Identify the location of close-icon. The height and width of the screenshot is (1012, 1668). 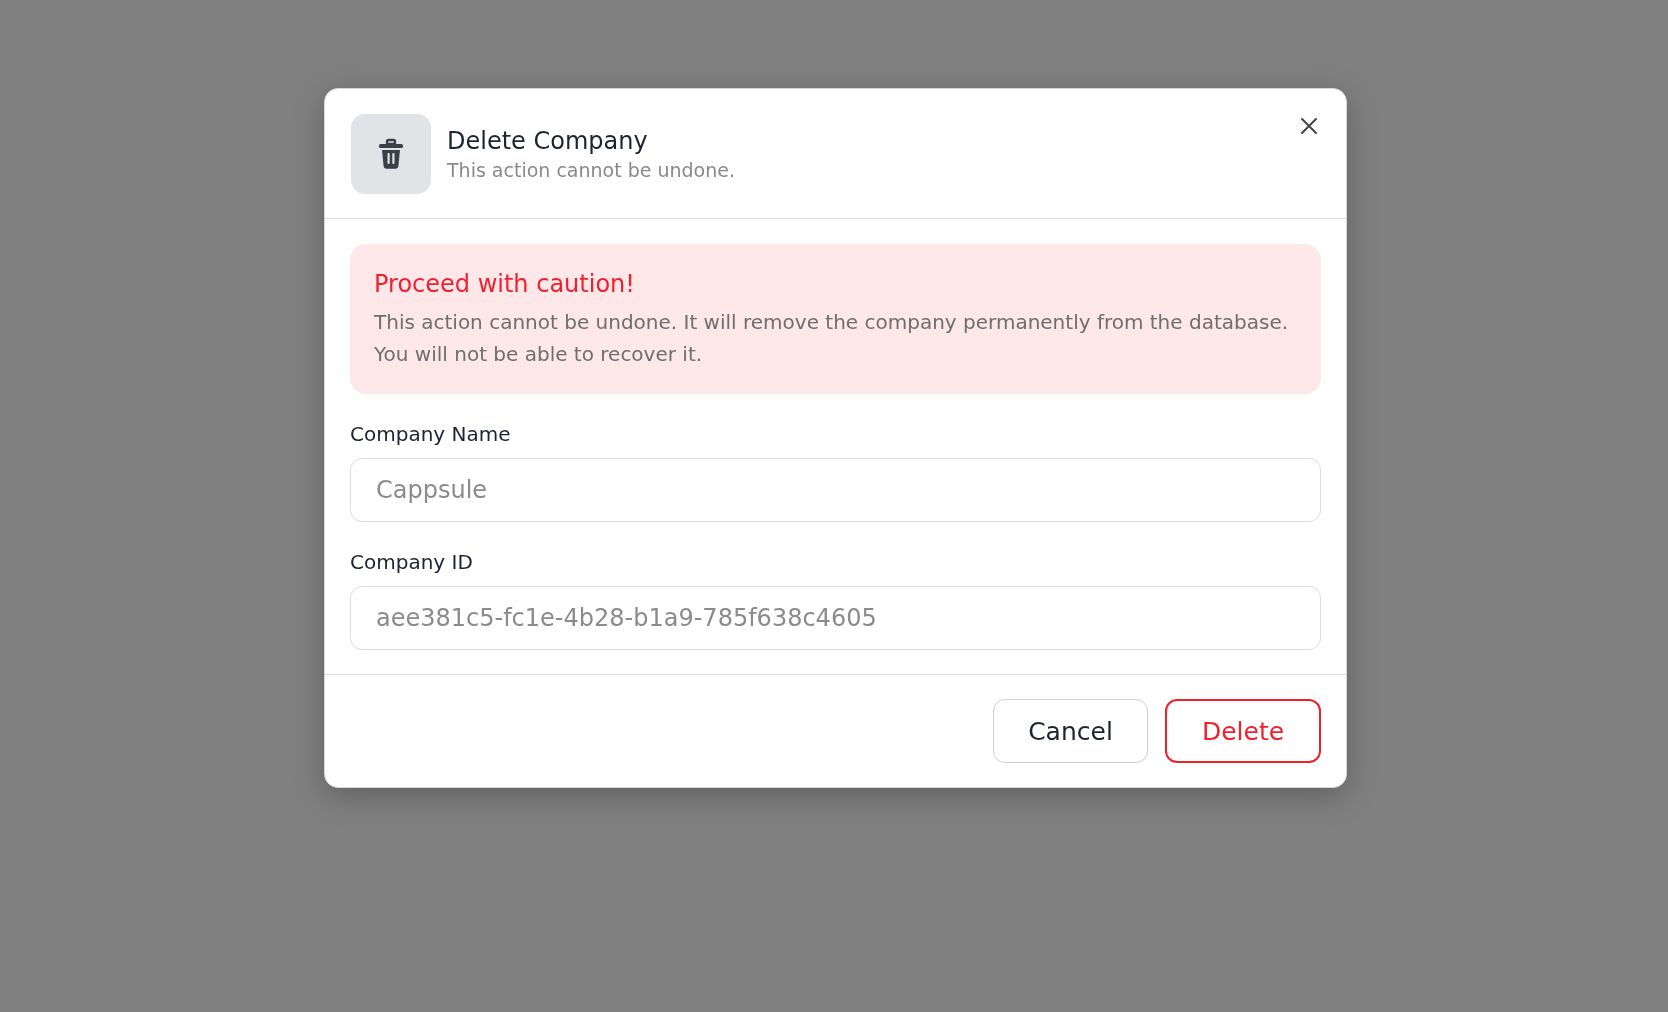
(1309, 126).